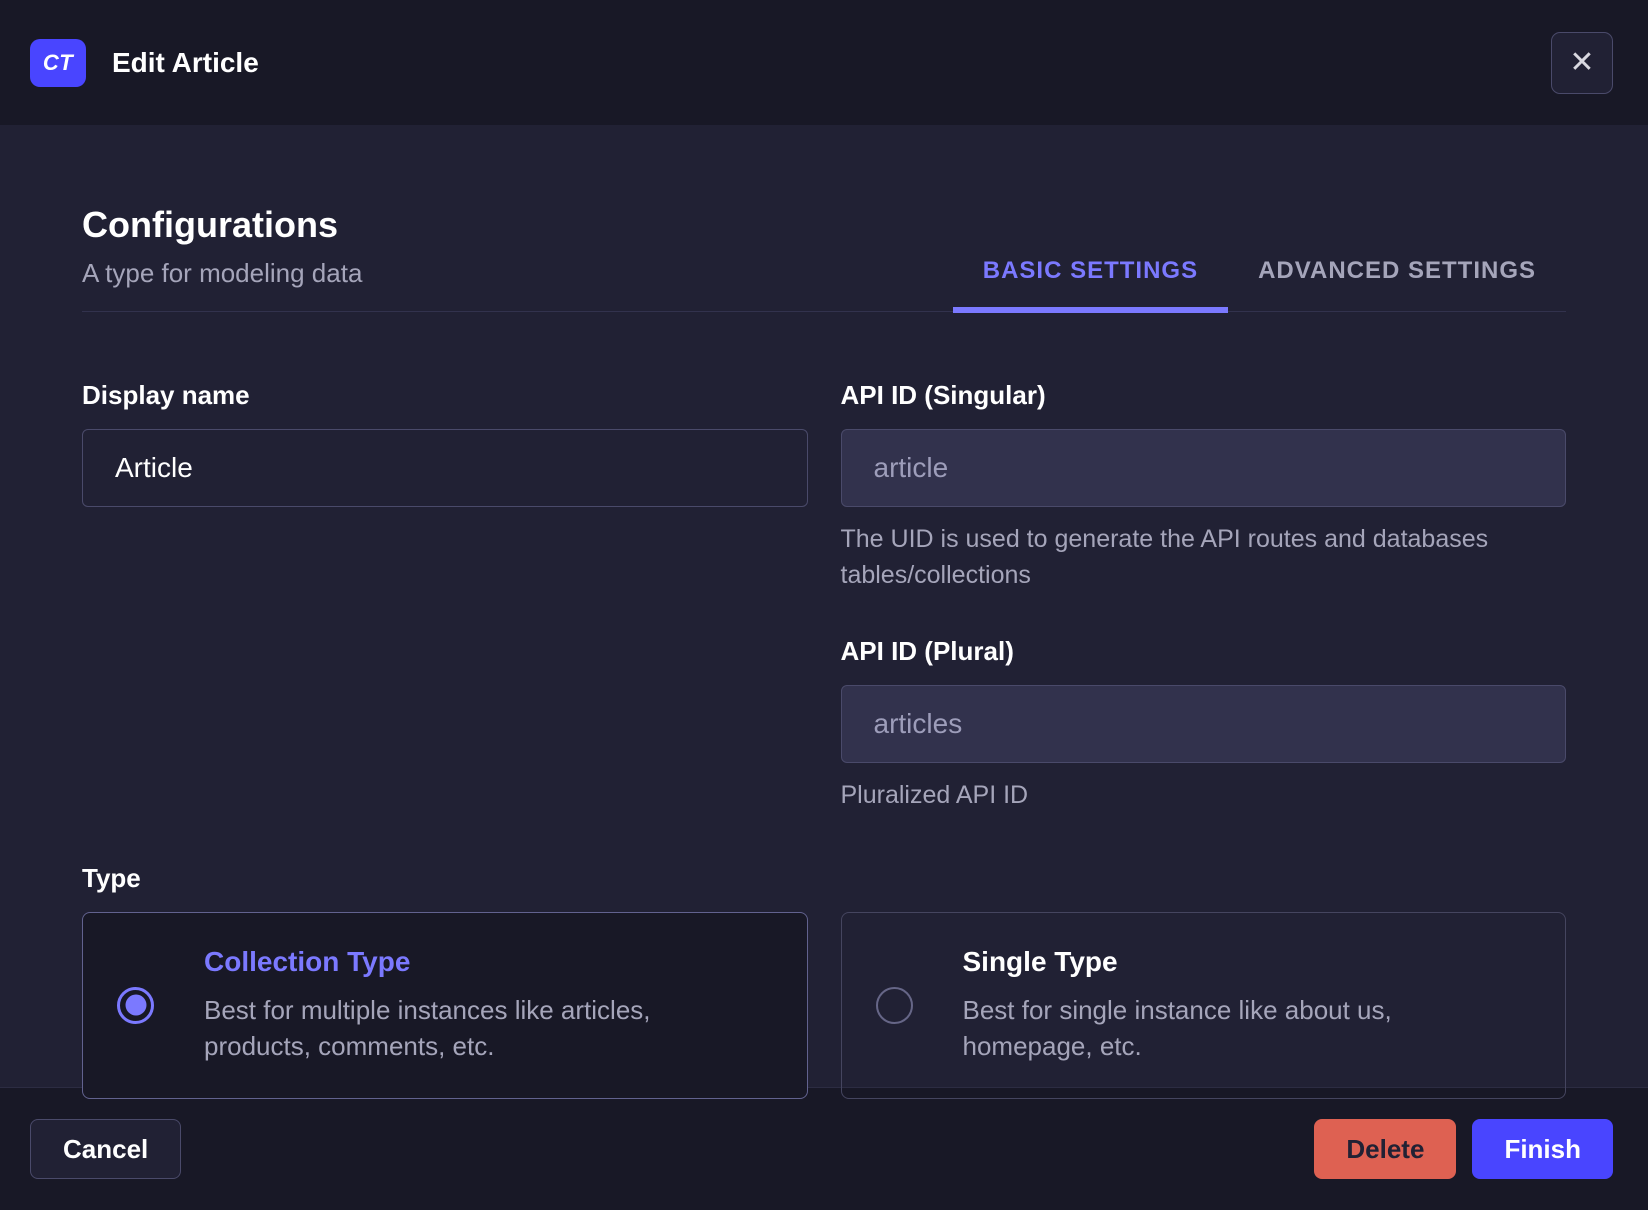 This screenshot has height=1210, width=1648. I want to click on footer-actions: Delete Finish, so click(1463, 1149).